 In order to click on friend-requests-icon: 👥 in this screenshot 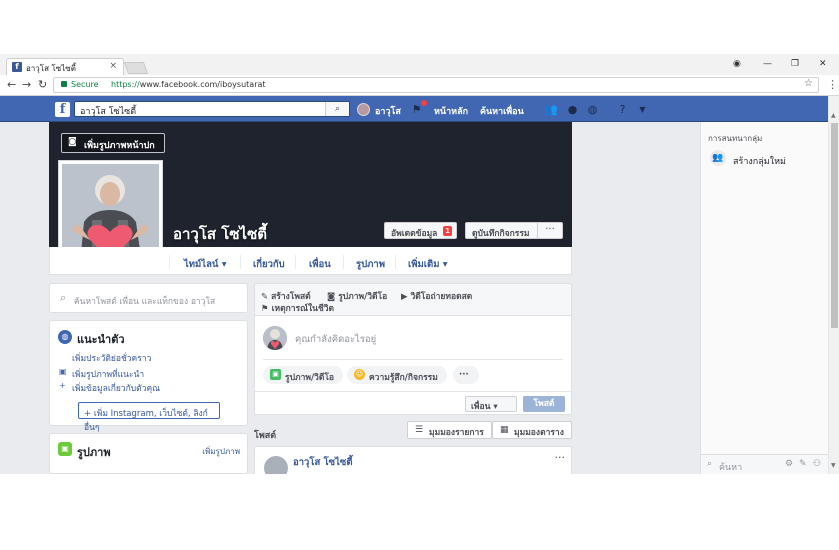, I will do `click(551, 109)`.